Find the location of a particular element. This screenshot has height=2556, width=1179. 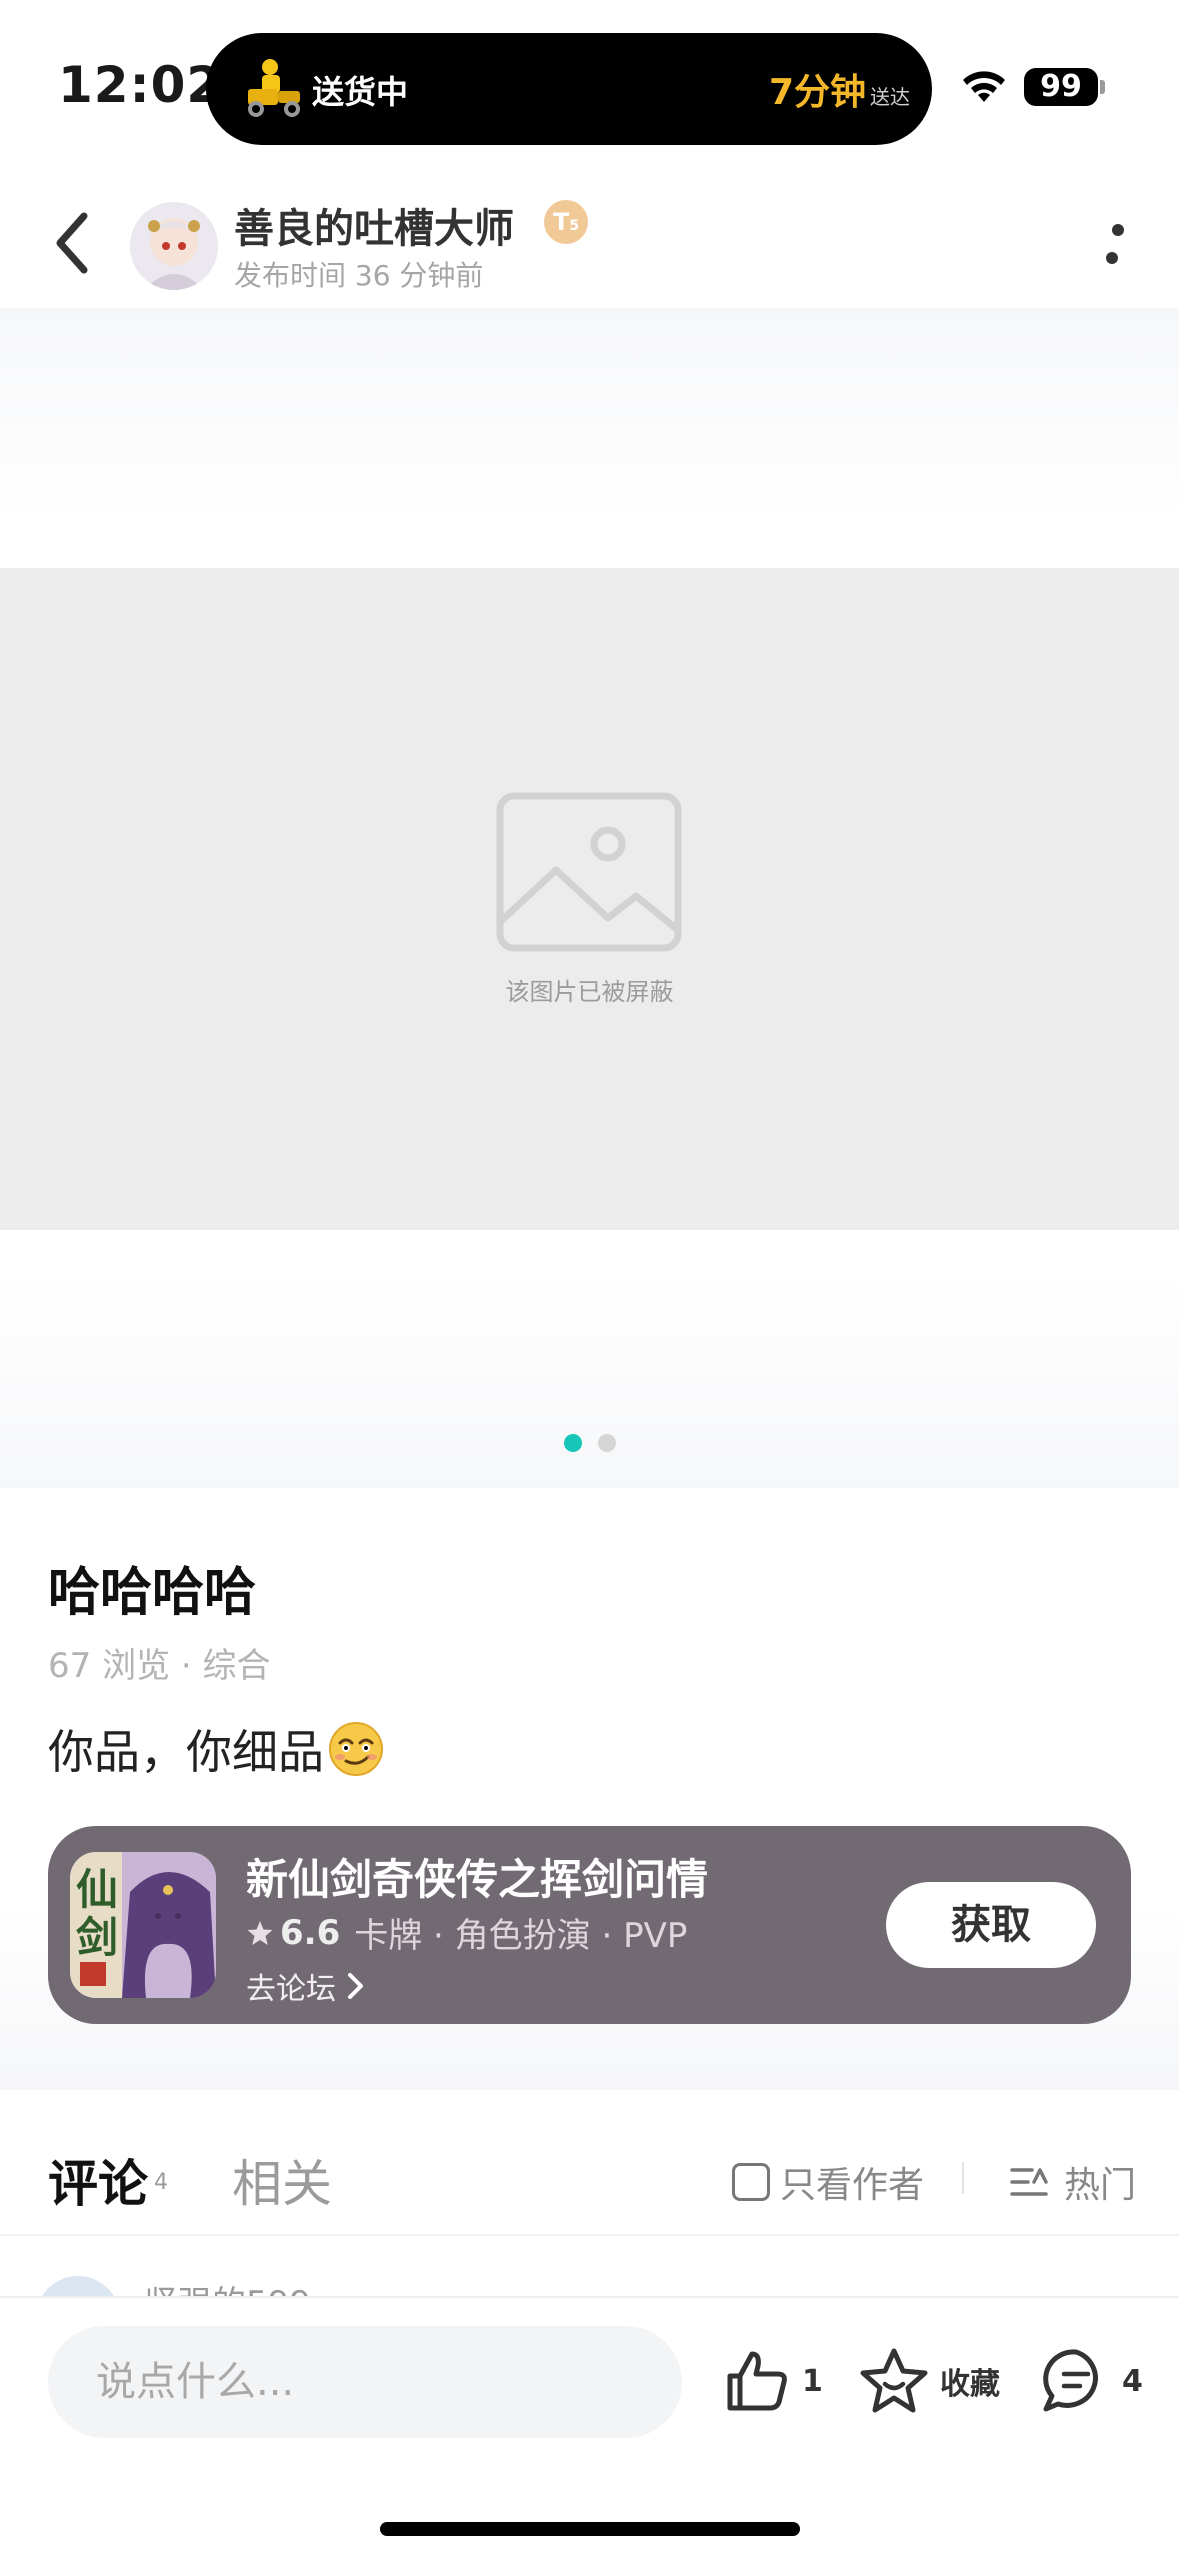

level-badge: T5 is located at coordinates (566, 222).